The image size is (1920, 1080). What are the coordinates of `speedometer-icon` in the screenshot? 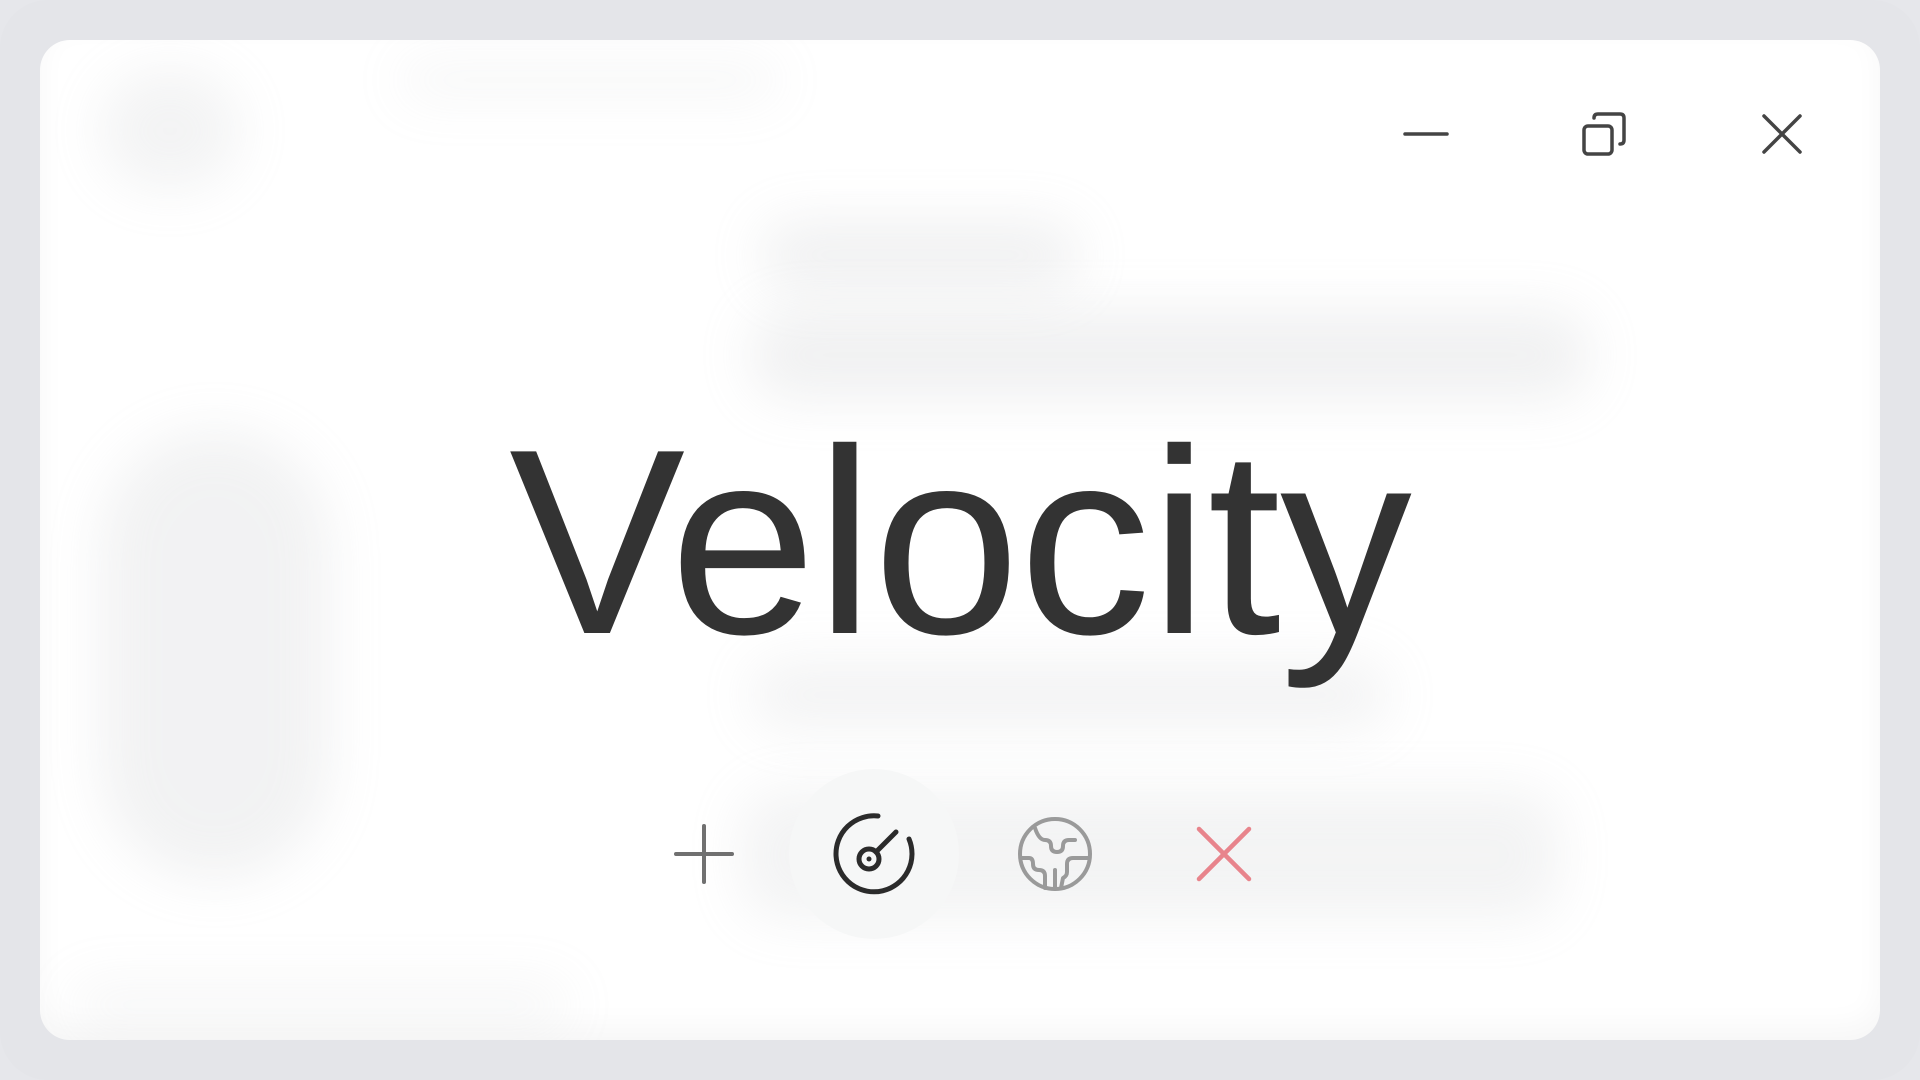 It's located at (874, 854).